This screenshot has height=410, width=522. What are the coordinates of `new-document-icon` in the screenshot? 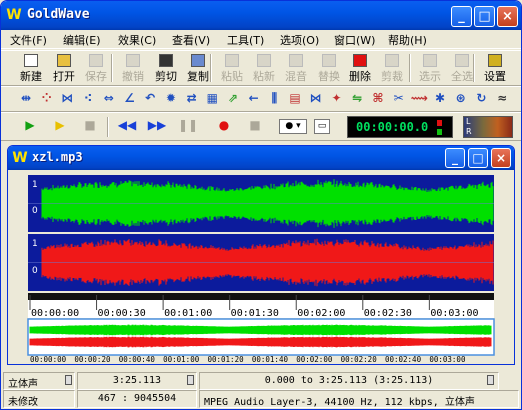 It's located at (31, 60).